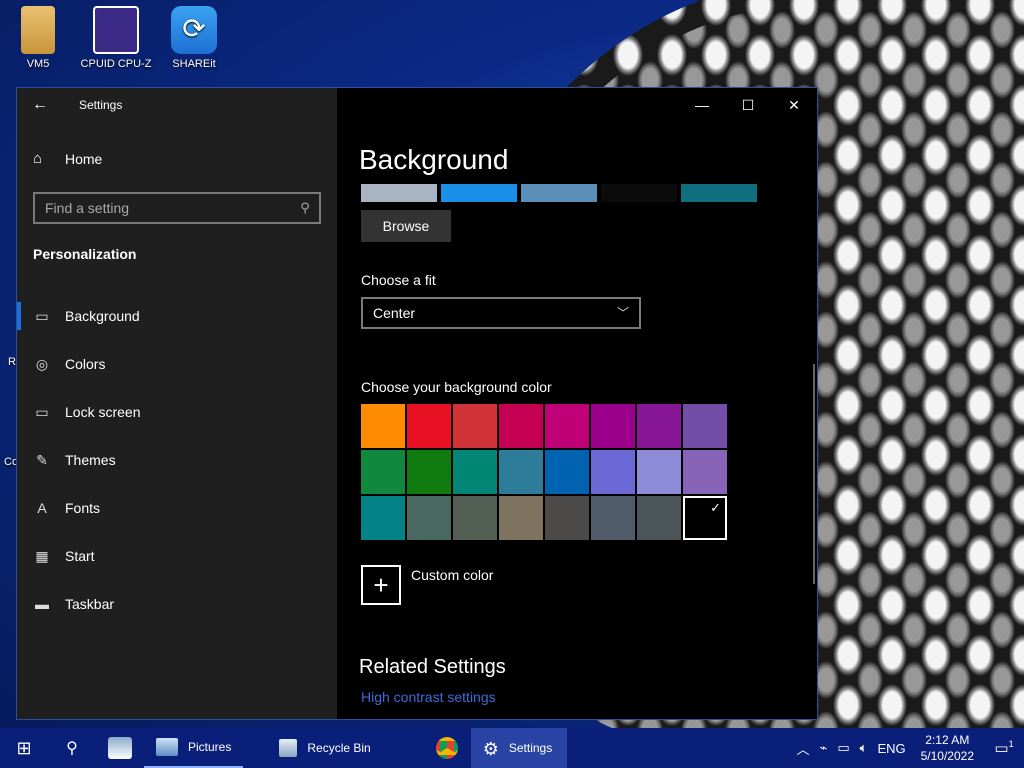 The image size is (1024, 768). What do you see at coordinates (177, 556) in the screenshot?
I see `sidebar-item-start: ▦ Start` at bounding box center [177, 556].